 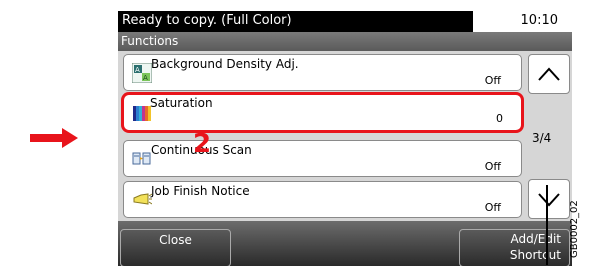 I want to click on close-button: Close, so click(x=175, y=247).